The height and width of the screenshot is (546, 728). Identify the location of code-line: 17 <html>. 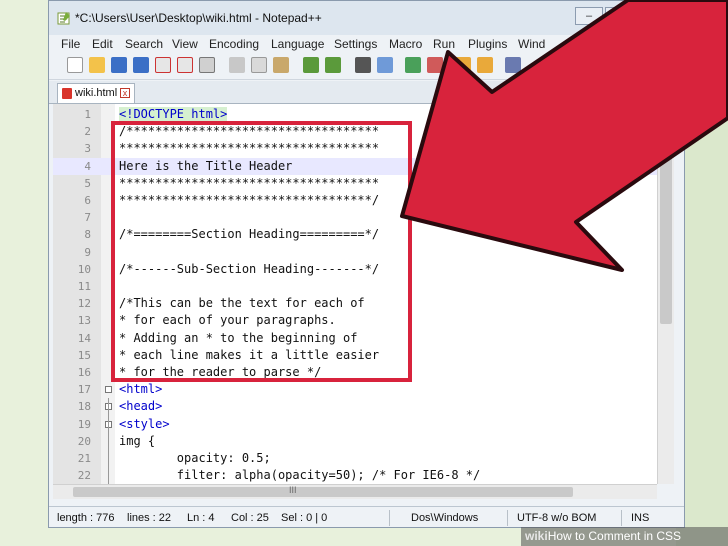
(355, 389).